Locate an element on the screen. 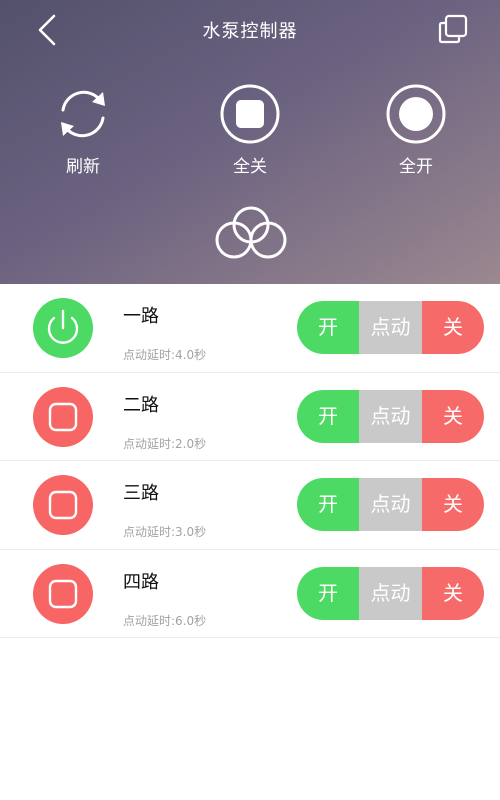 The height and width of the screenshot is (800, 500). channel-name: 二路 is located at coordinates (141, 405).